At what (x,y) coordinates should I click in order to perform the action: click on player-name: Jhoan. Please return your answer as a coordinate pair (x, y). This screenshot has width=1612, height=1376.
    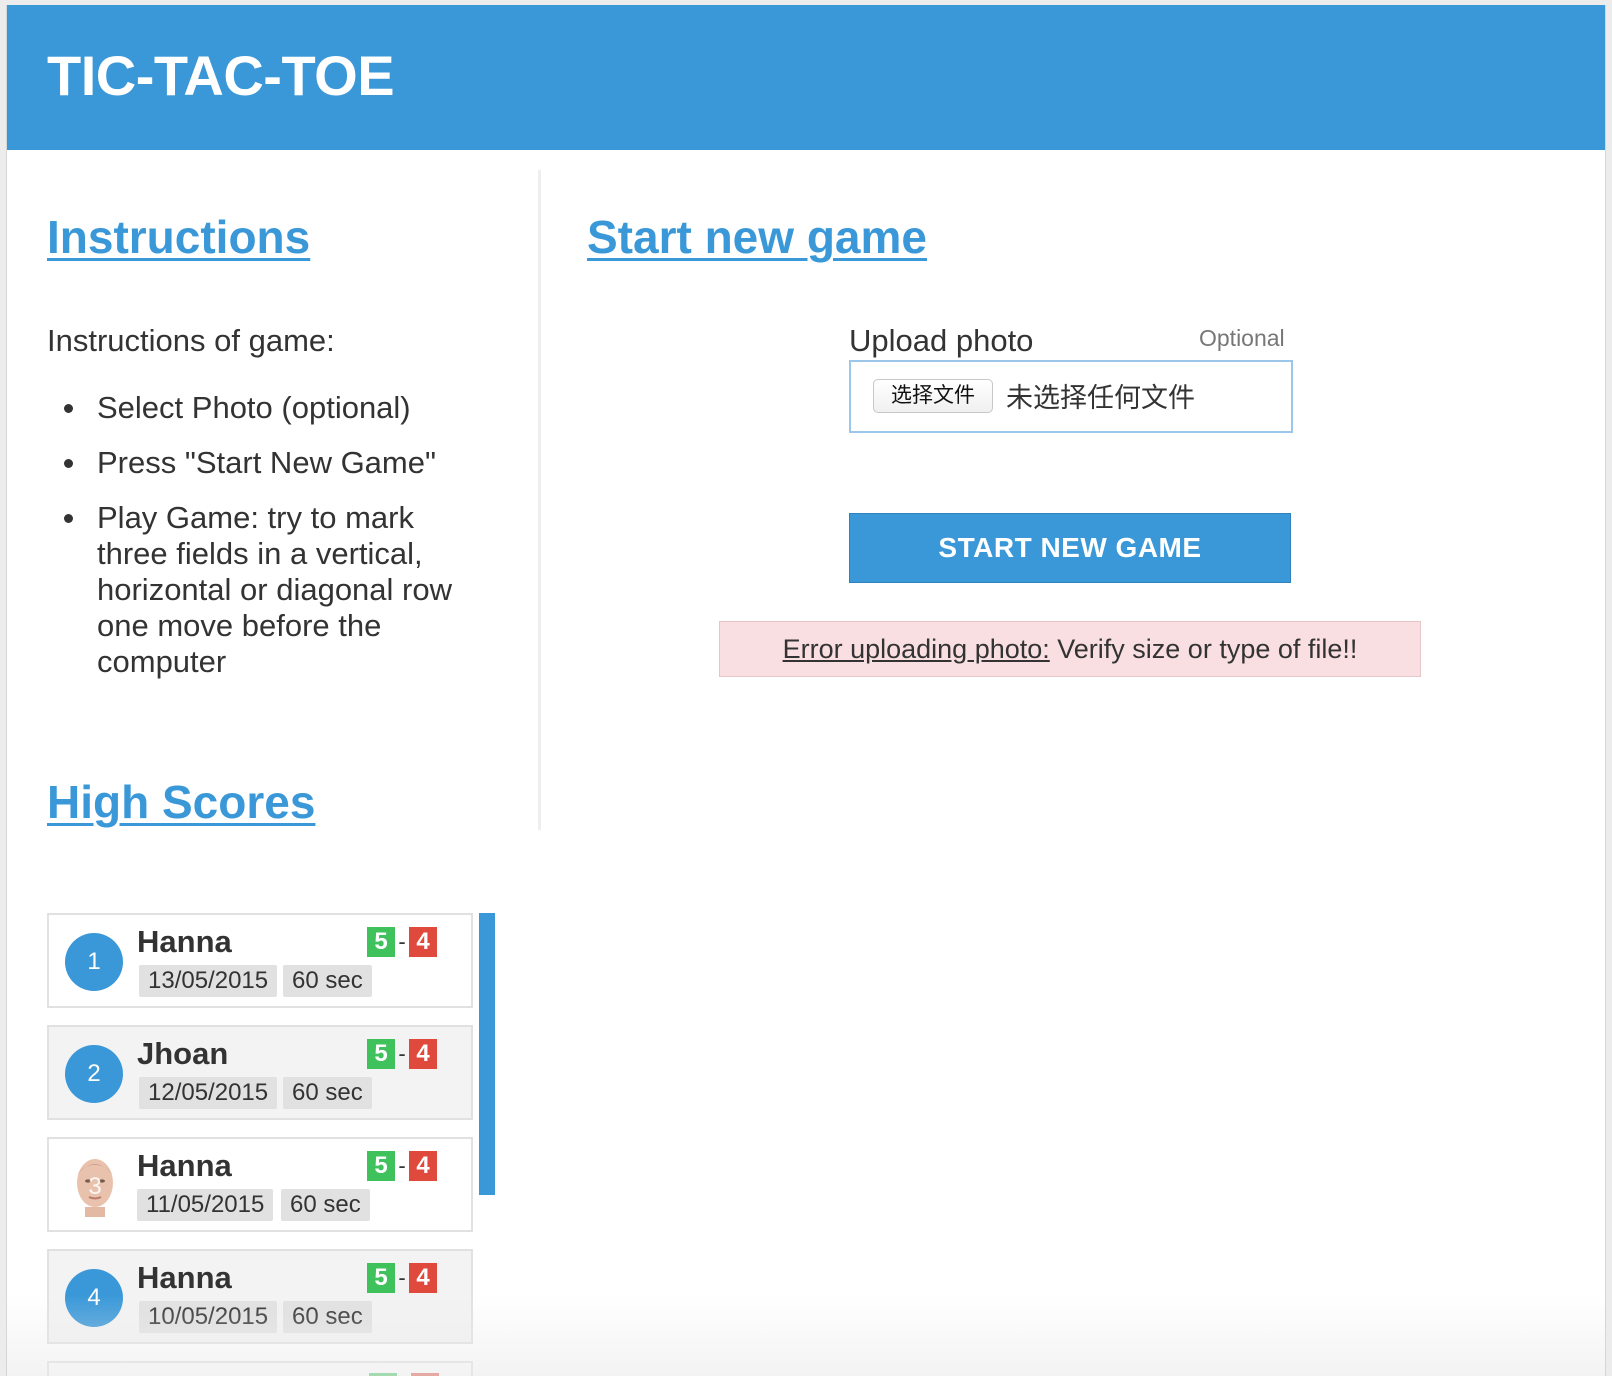
    Looking at the image, I should click on (183, 1053).